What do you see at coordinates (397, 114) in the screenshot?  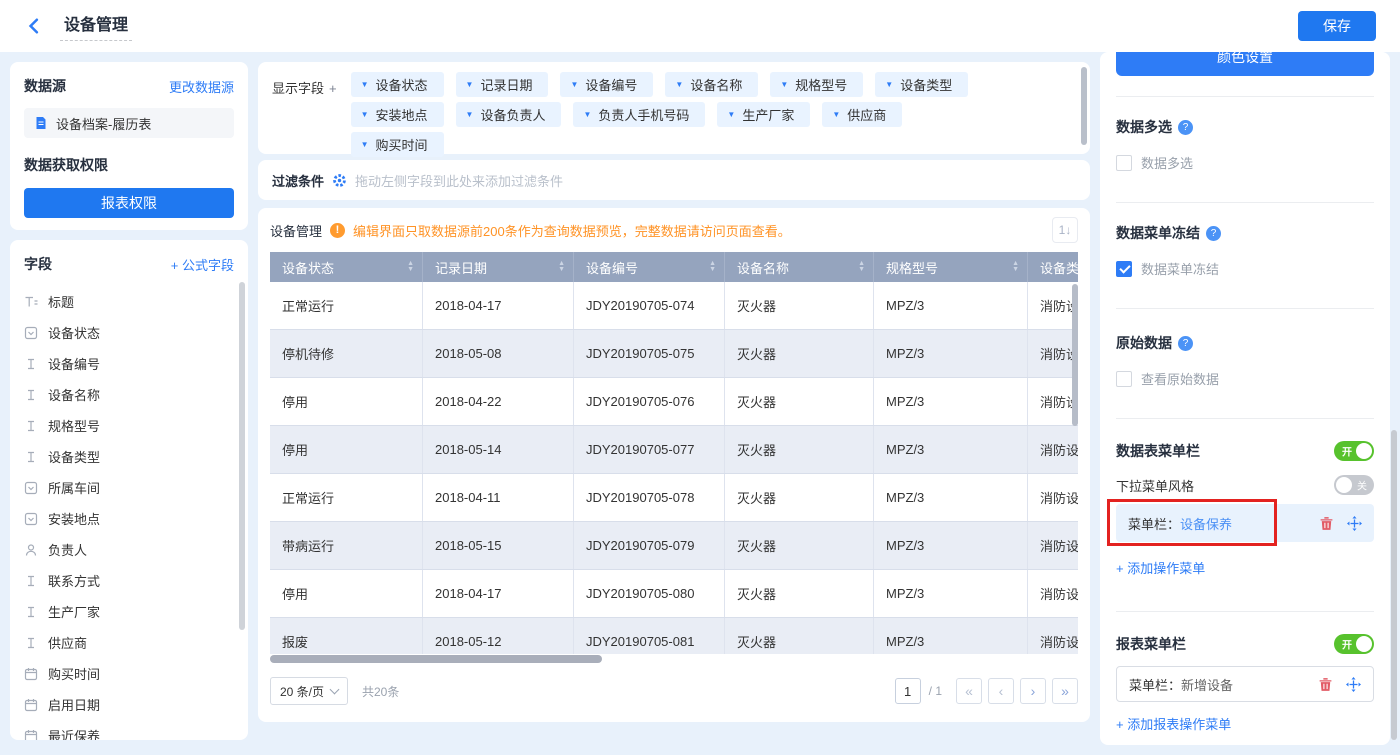 I see `field-tag: 安装地点` at bounding box center [397, 114].